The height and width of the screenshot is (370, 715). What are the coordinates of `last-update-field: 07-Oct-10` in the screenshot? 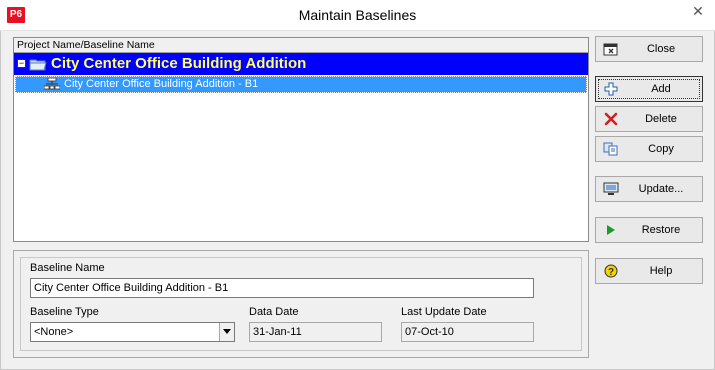 It's located at (467, 332).